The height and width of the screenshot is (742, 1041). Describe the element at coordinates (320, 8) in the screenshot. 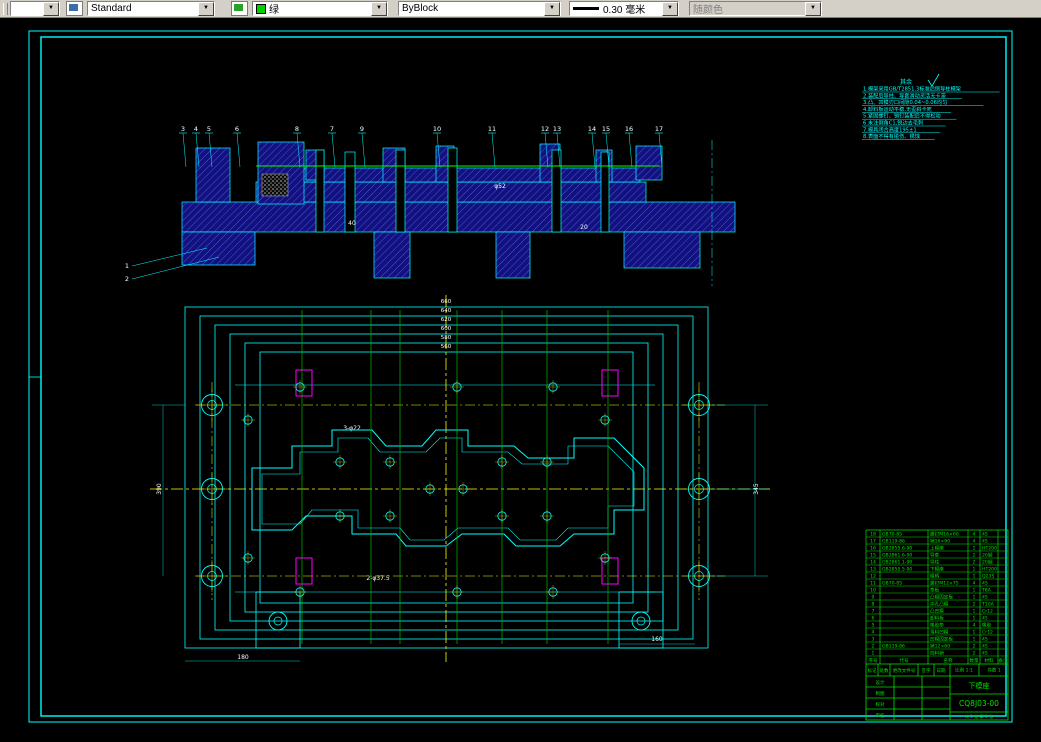

I see `layer-combo: 绿 ▼` at that location.